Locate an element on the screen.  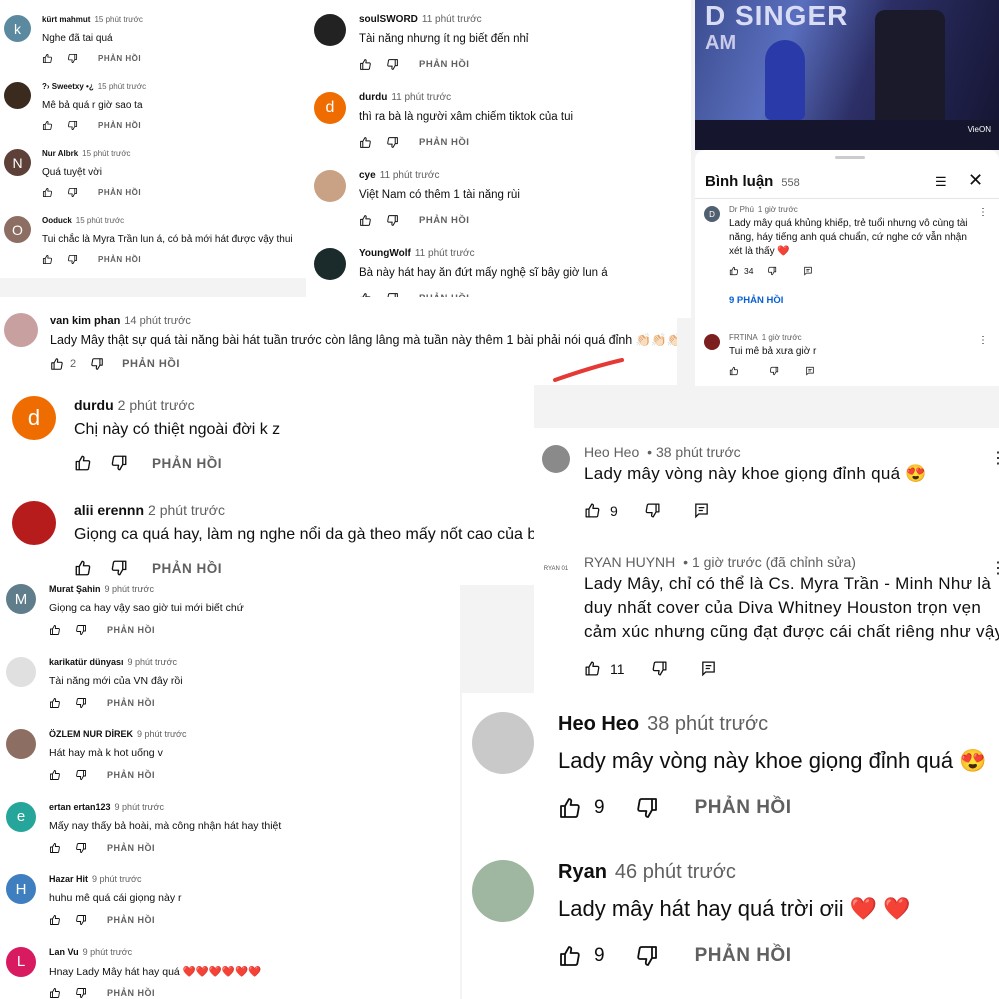
author-name: van kim phan is located at coordinates (85, 321).